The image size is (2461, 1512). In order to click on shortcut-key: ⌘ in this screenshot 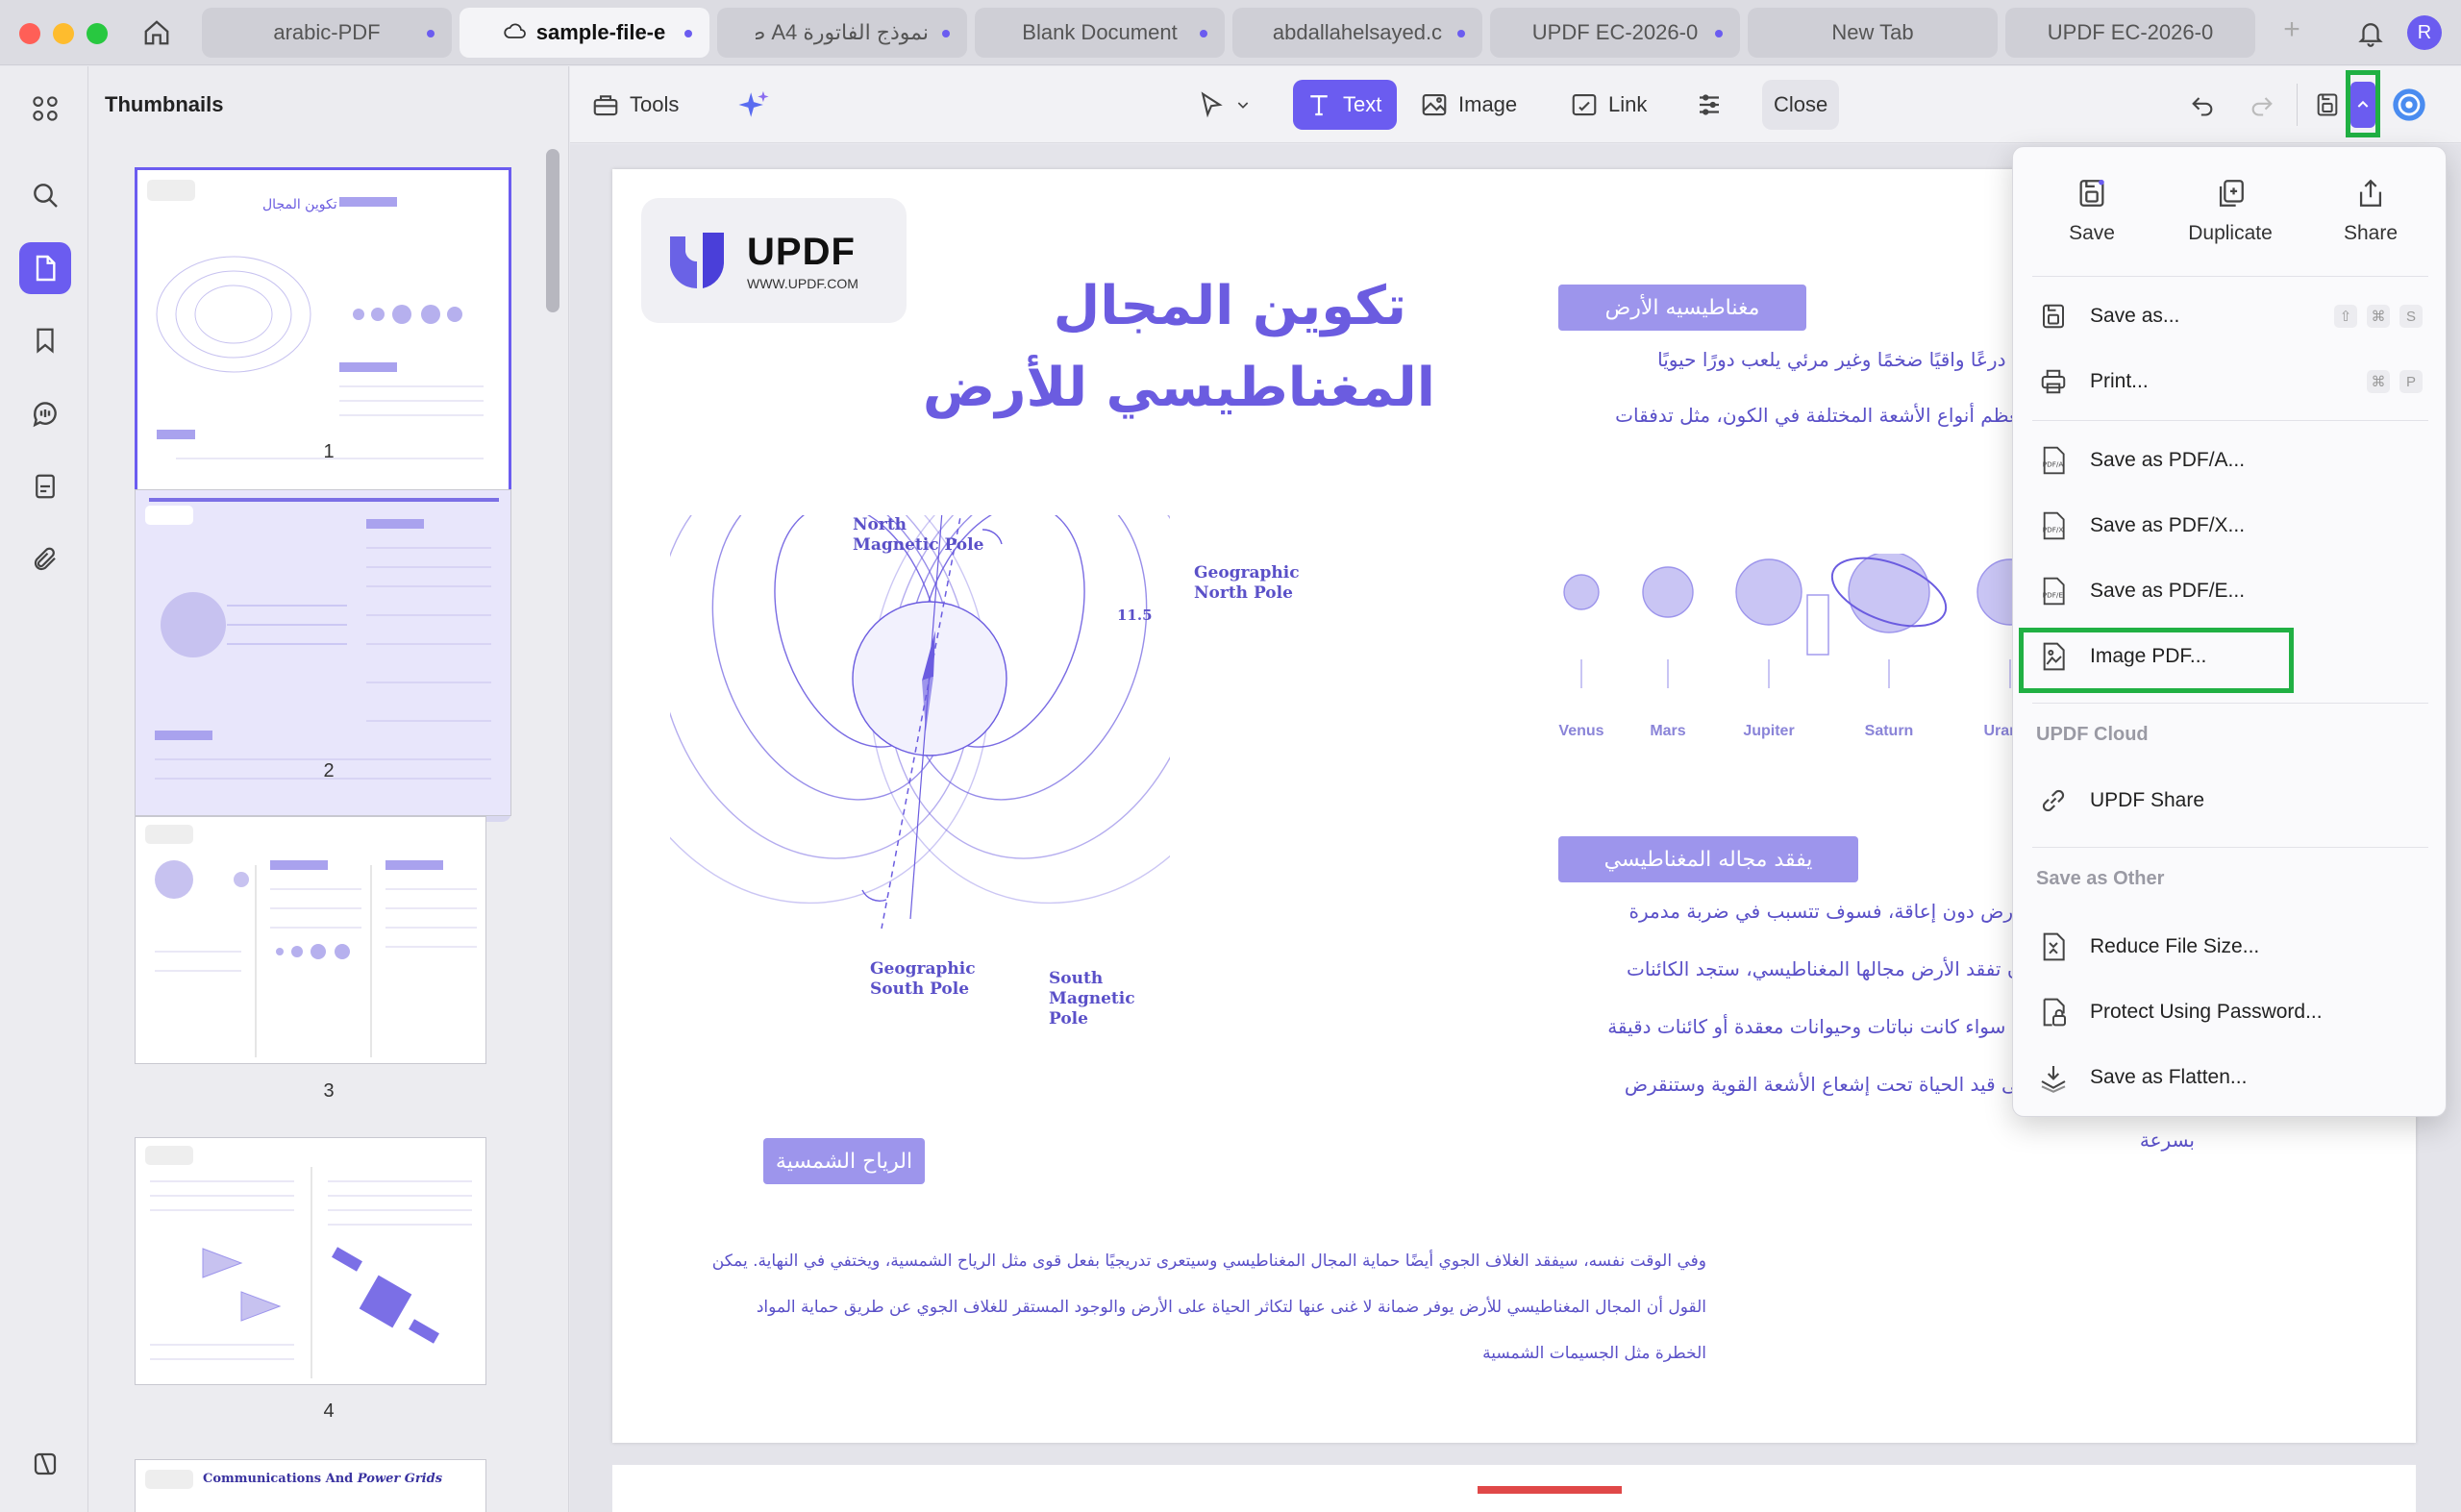, I will do `click(2378, 316)`.